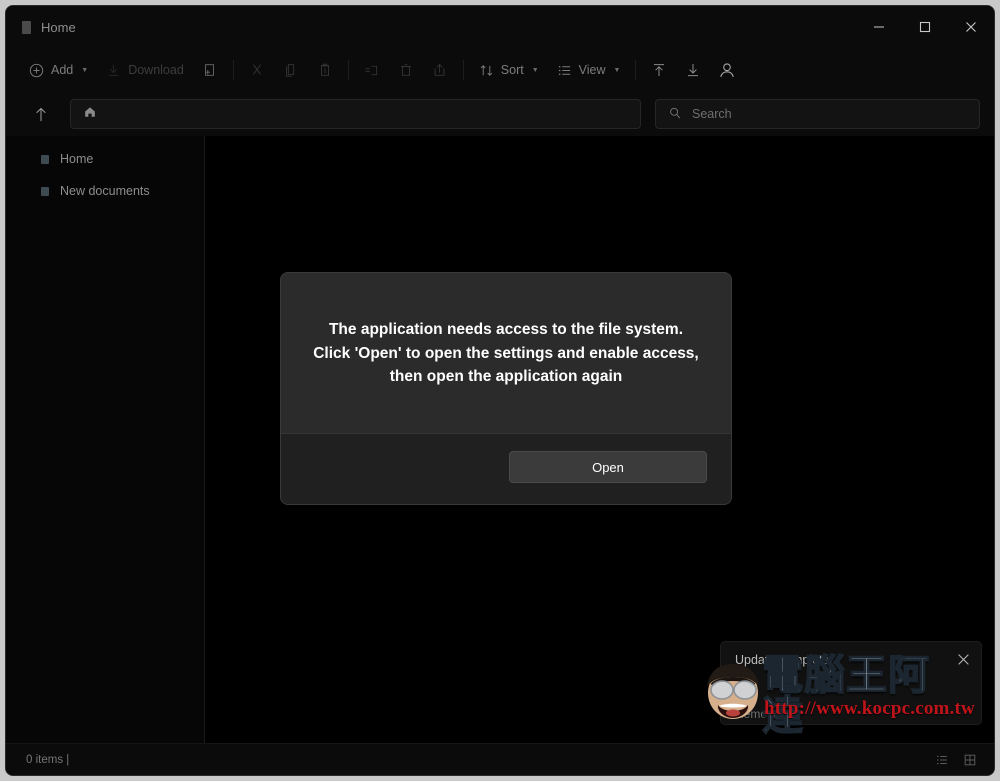  I want to click on copy-icon, so click(289, 70).